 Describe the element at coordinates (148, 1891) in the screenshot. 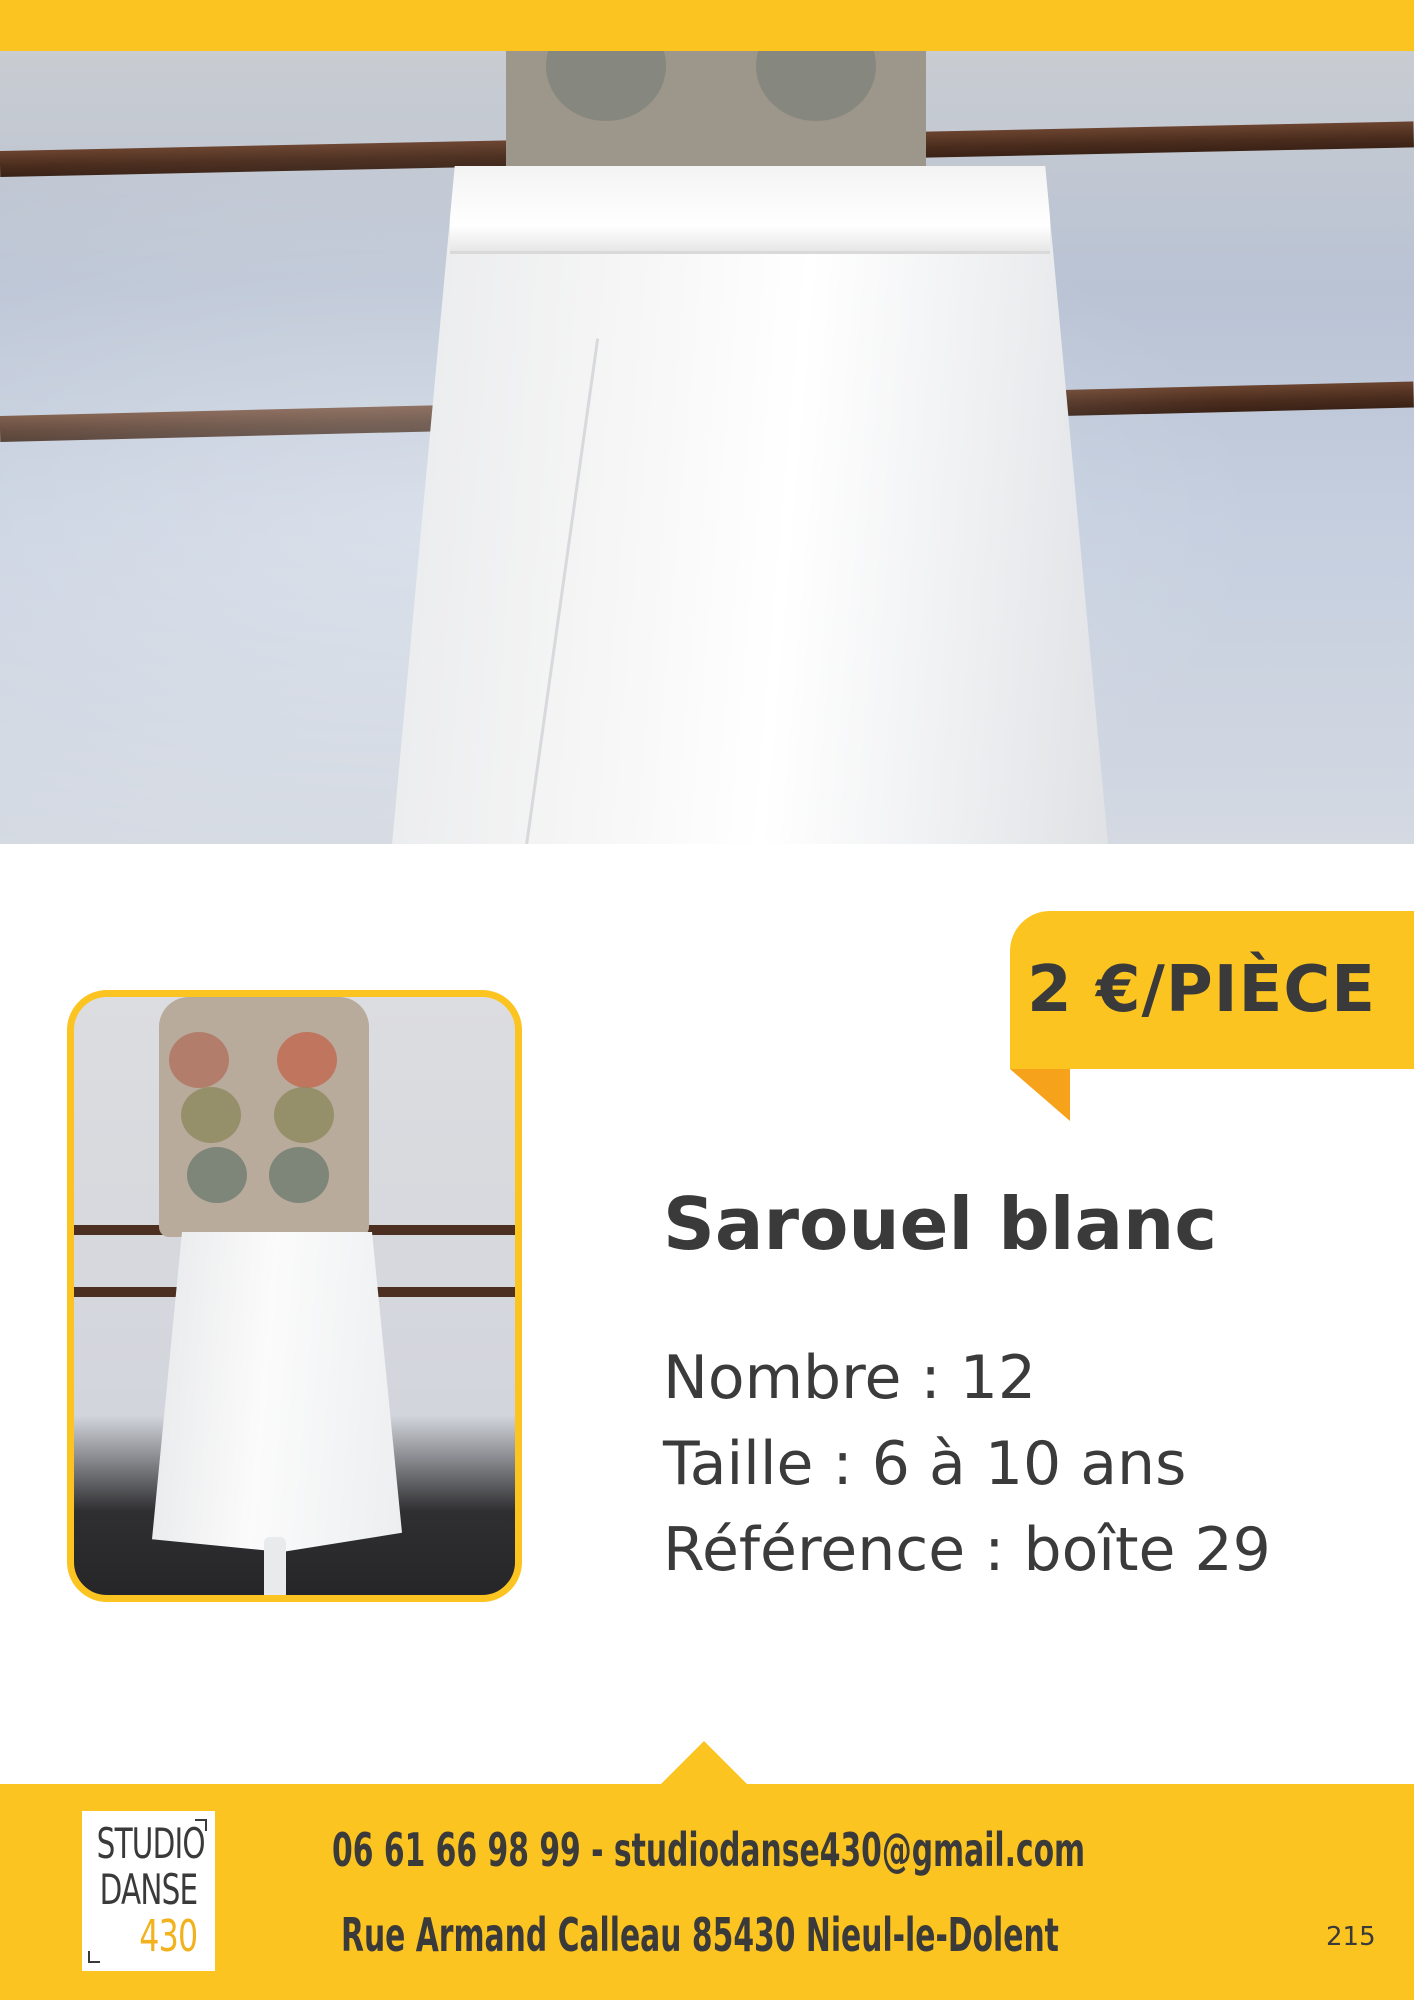

I see `studio-logo: STUDIO DANSE 430` at that location.